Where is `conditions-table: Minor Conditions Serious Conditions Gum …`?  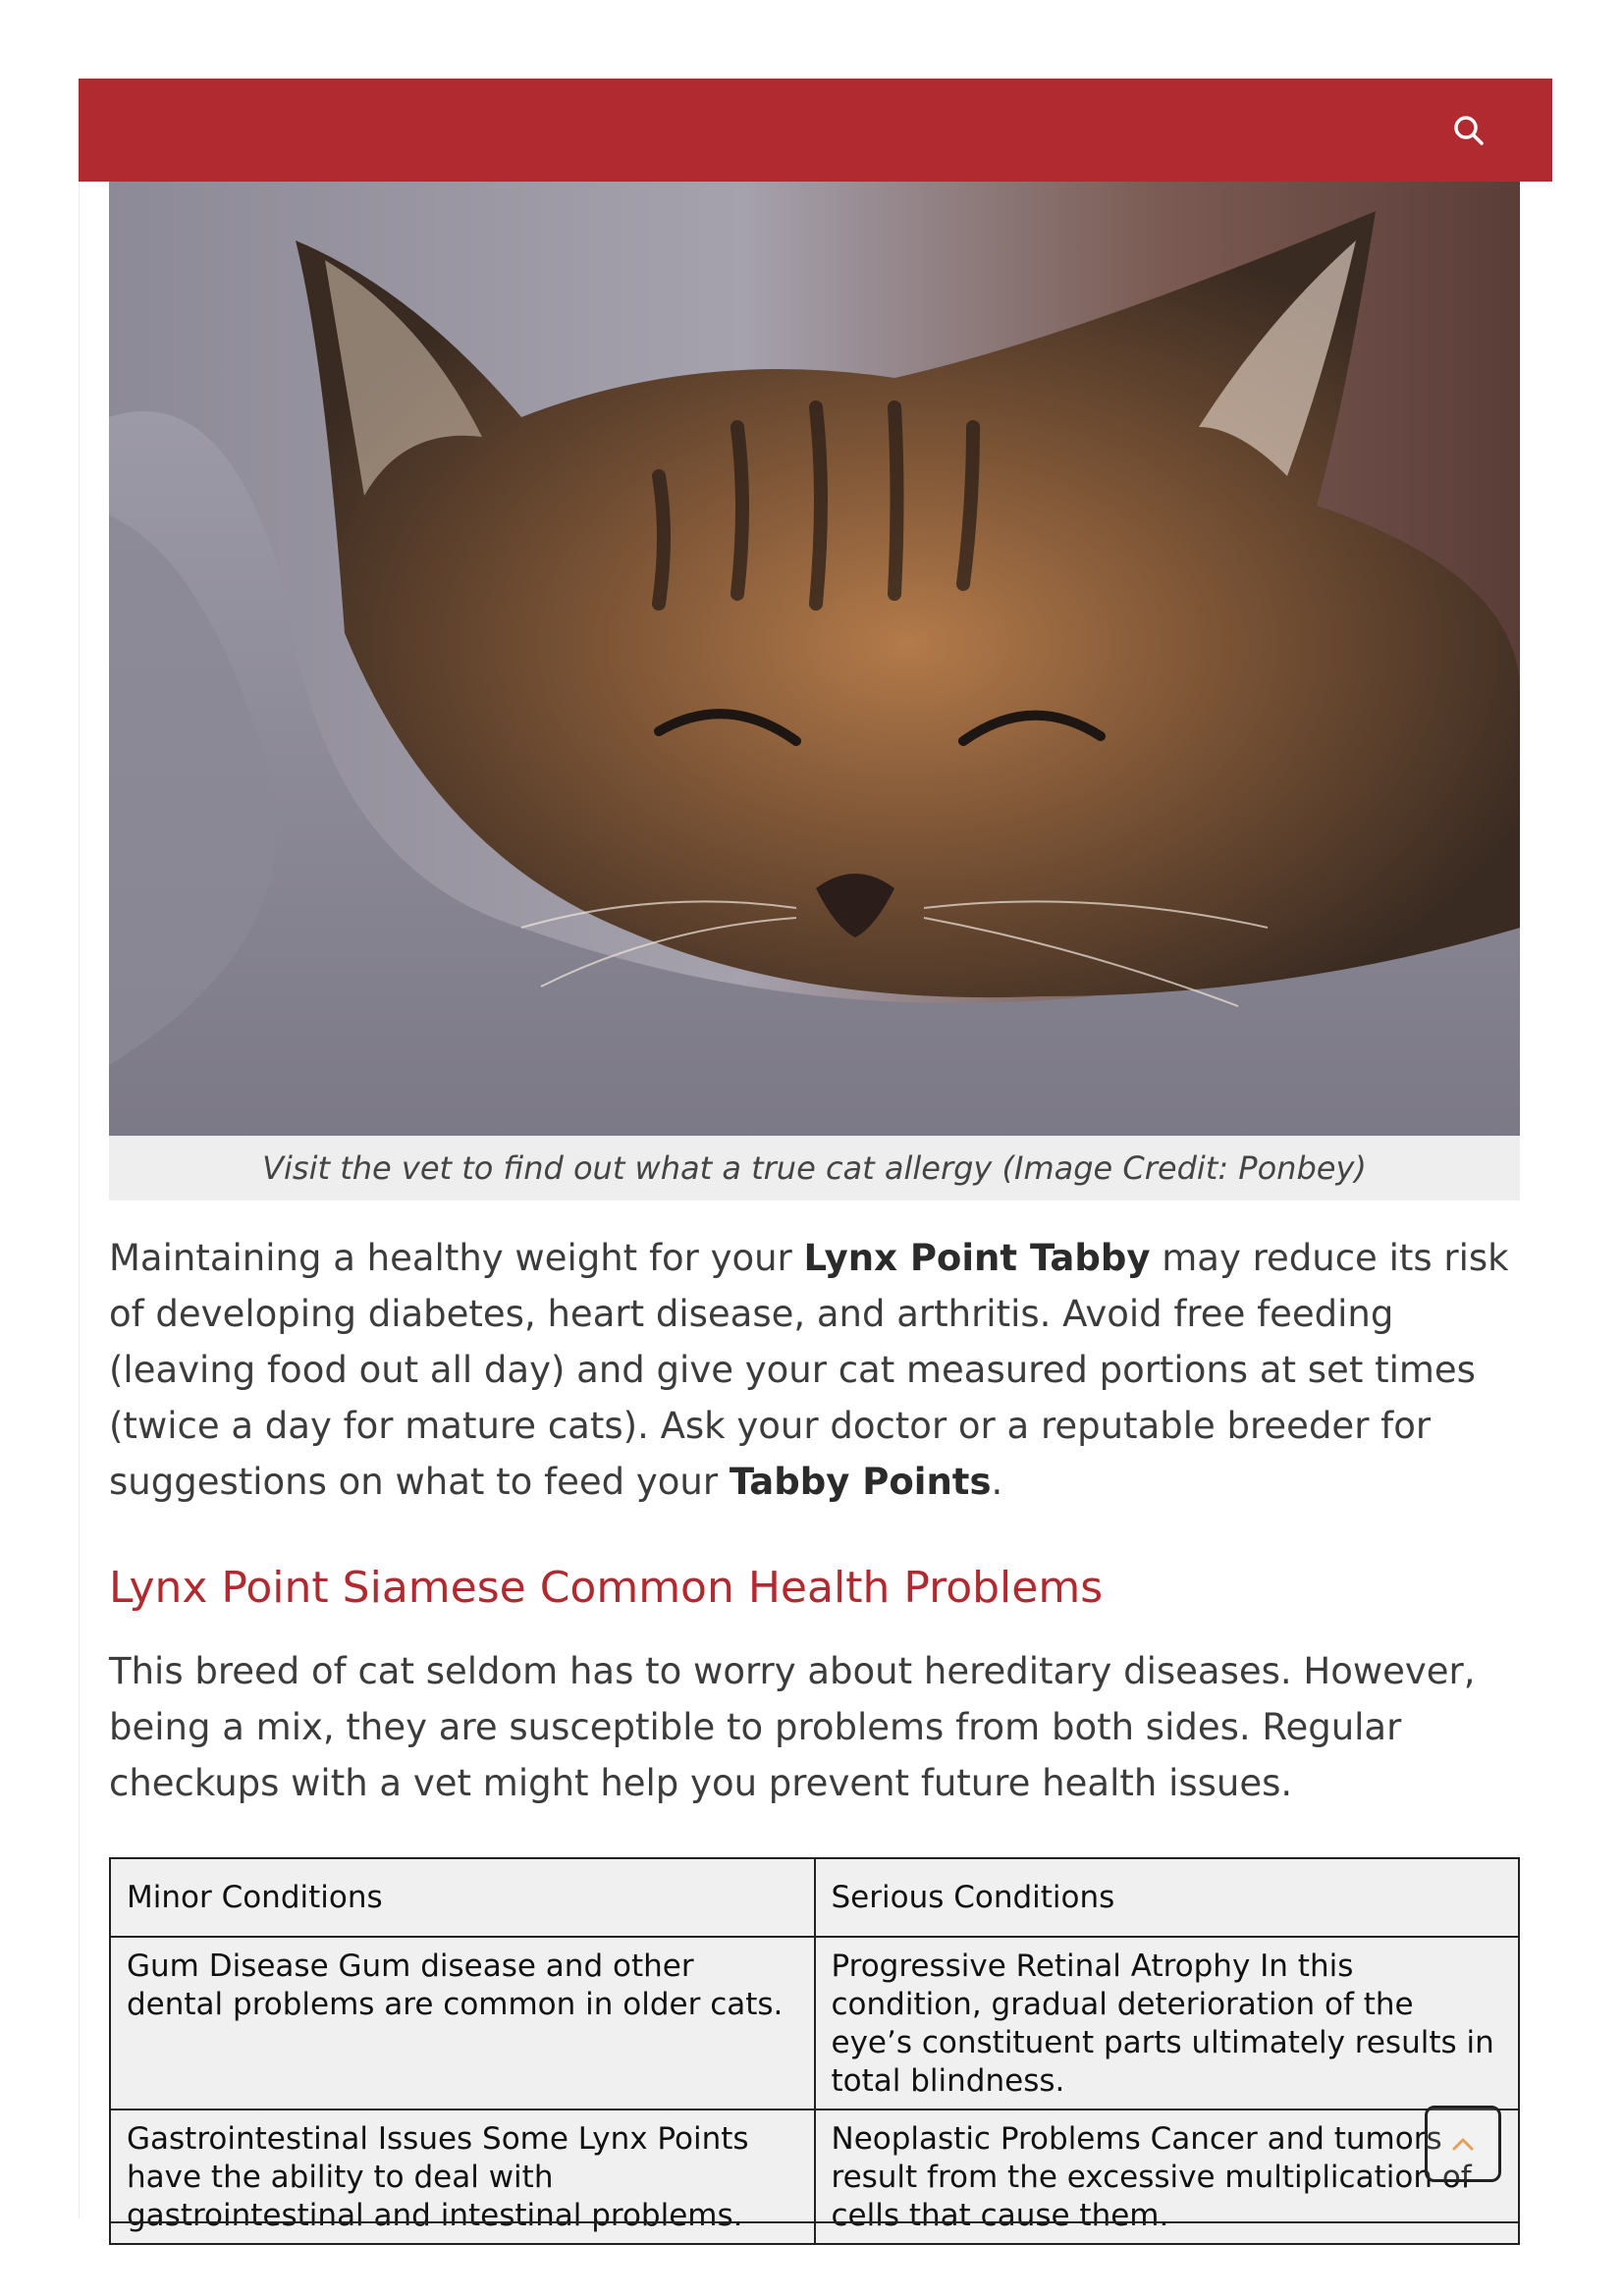
conditions-table: Minor Conditions Serious Conditions Gum … is located at coordinates (814, 2051).